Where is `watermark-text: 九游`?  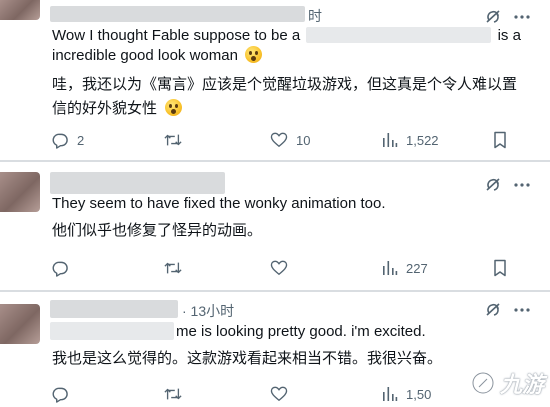 watermark-text: 九游 is located at coordinates (521, 385).